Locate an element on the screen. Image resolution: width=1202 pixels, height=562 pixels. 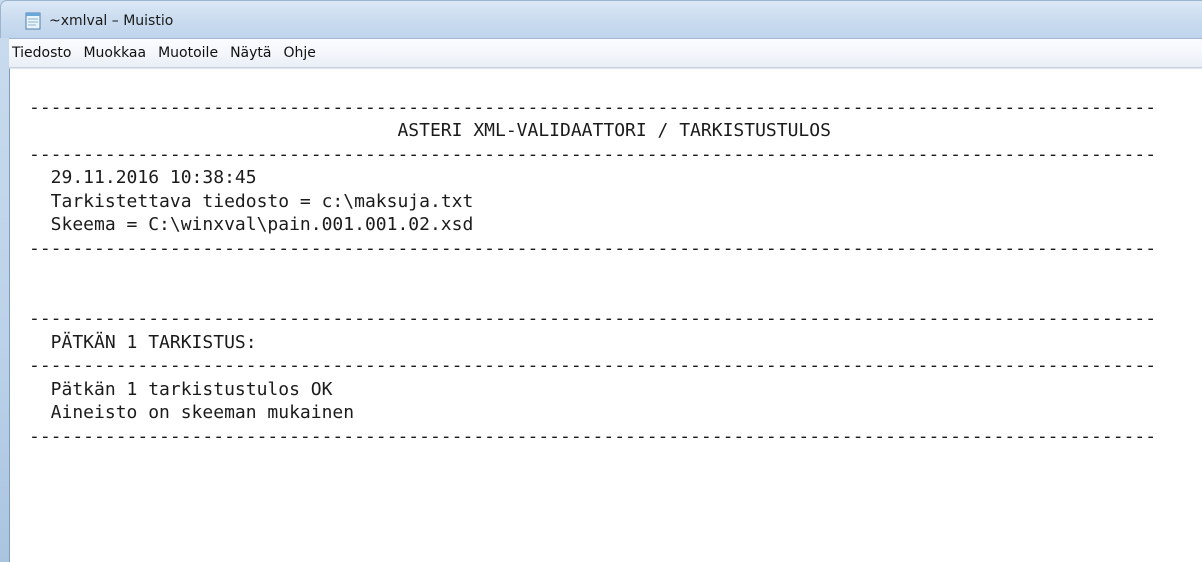
menu-format: Muotoile is located at coordinates (188, 53).